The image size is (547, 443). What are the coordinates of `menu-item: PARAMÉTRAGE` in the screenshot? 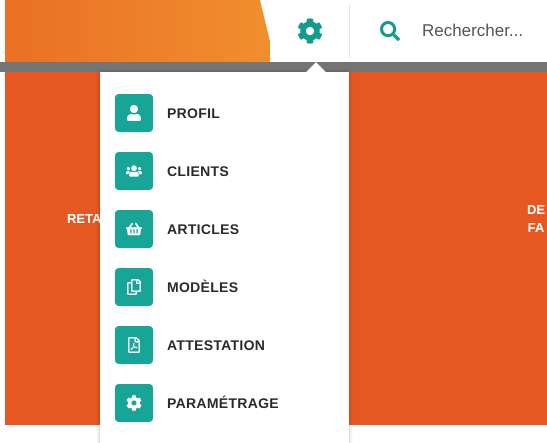 It's located at (232, 403).